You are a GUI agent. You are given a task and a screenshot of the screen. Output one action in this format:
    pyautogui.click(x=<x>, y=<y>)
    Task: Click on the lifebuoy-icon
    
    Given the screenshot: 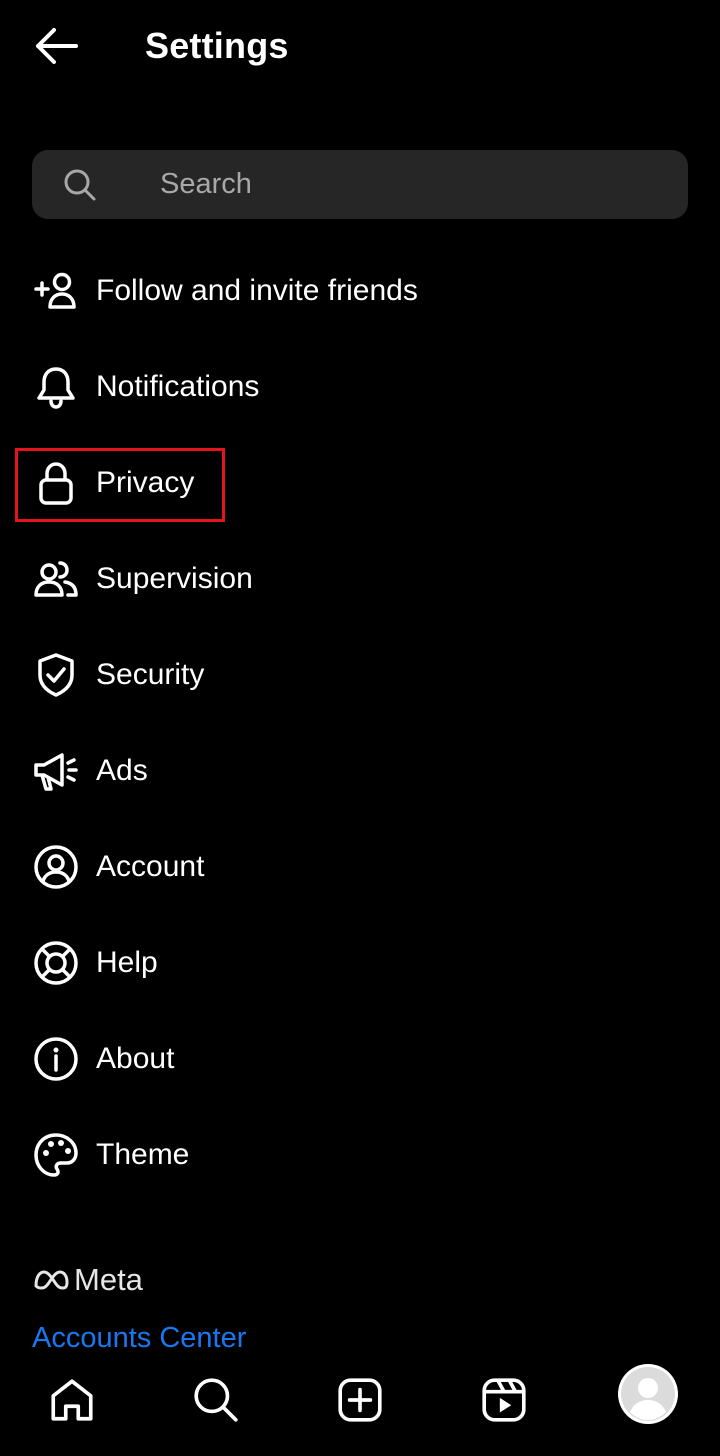 What is the action you would take?
    pyautogui.click(x=56, y=963)
    